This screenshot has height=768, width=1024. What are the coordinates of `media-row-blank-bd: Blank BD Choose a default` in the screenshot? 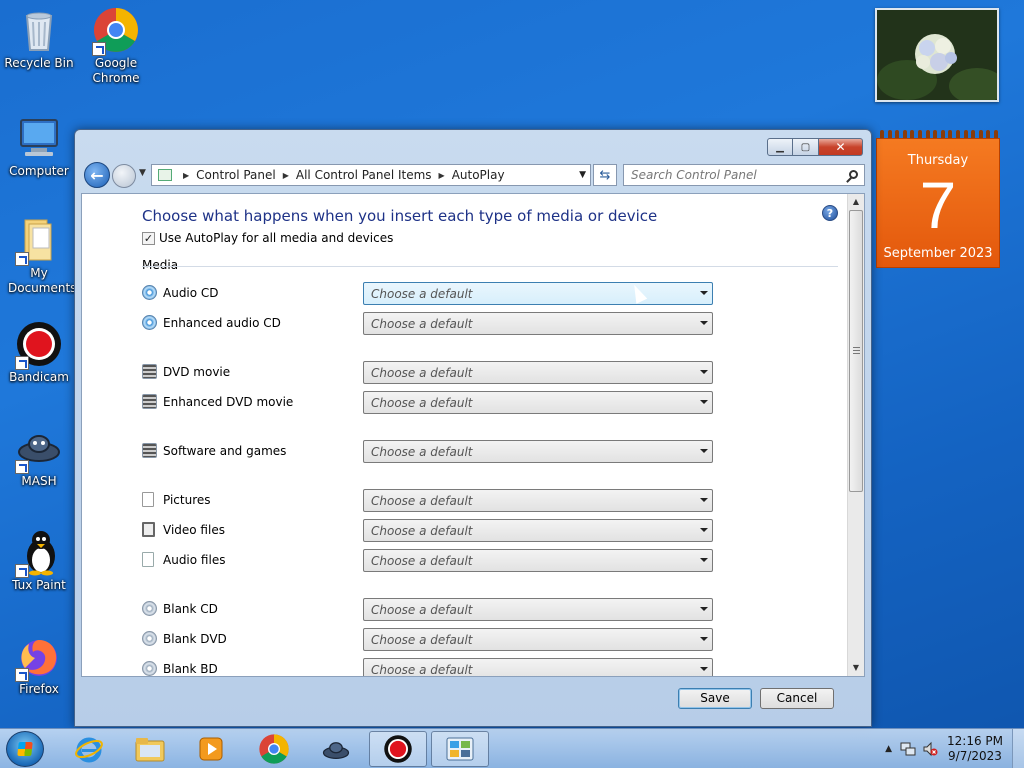 It's located at (429, 667).